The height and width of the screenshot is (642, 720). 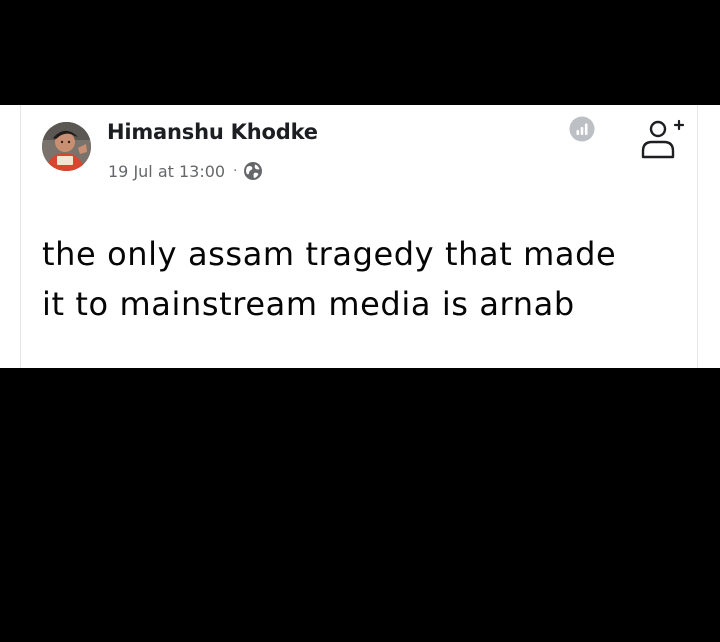 I want to click on avatar, so click(x=66, y=146).